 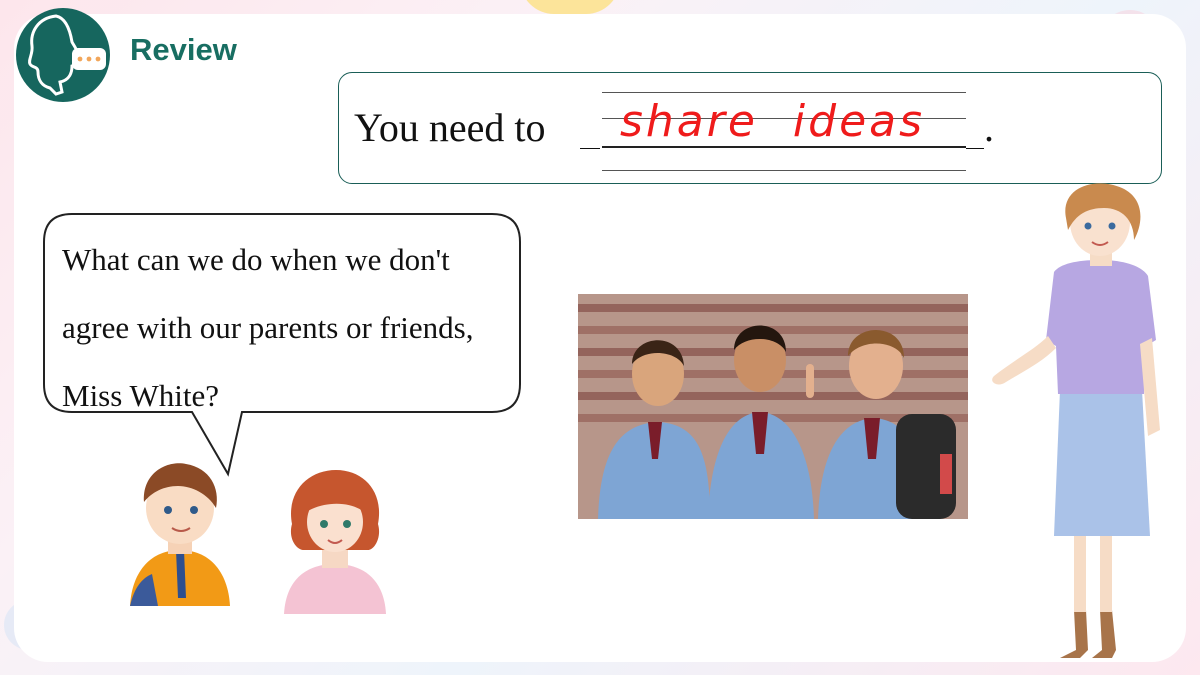 I want to click on top-decoration, so click(x=570, y=7).